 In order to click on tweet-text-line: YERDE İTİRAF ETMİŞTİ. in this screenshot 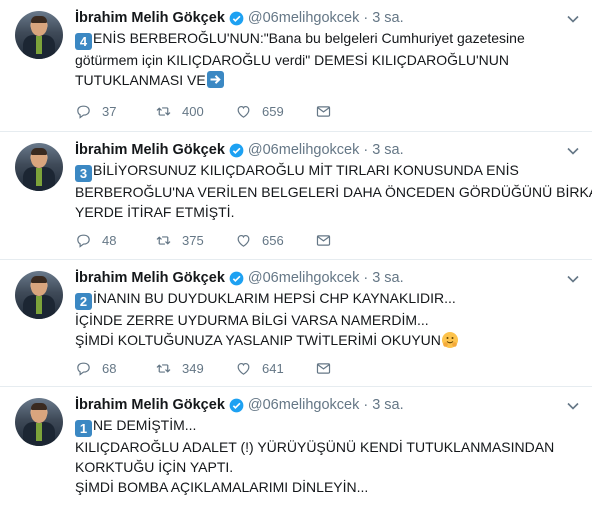, I will do `click(155, 212)`.